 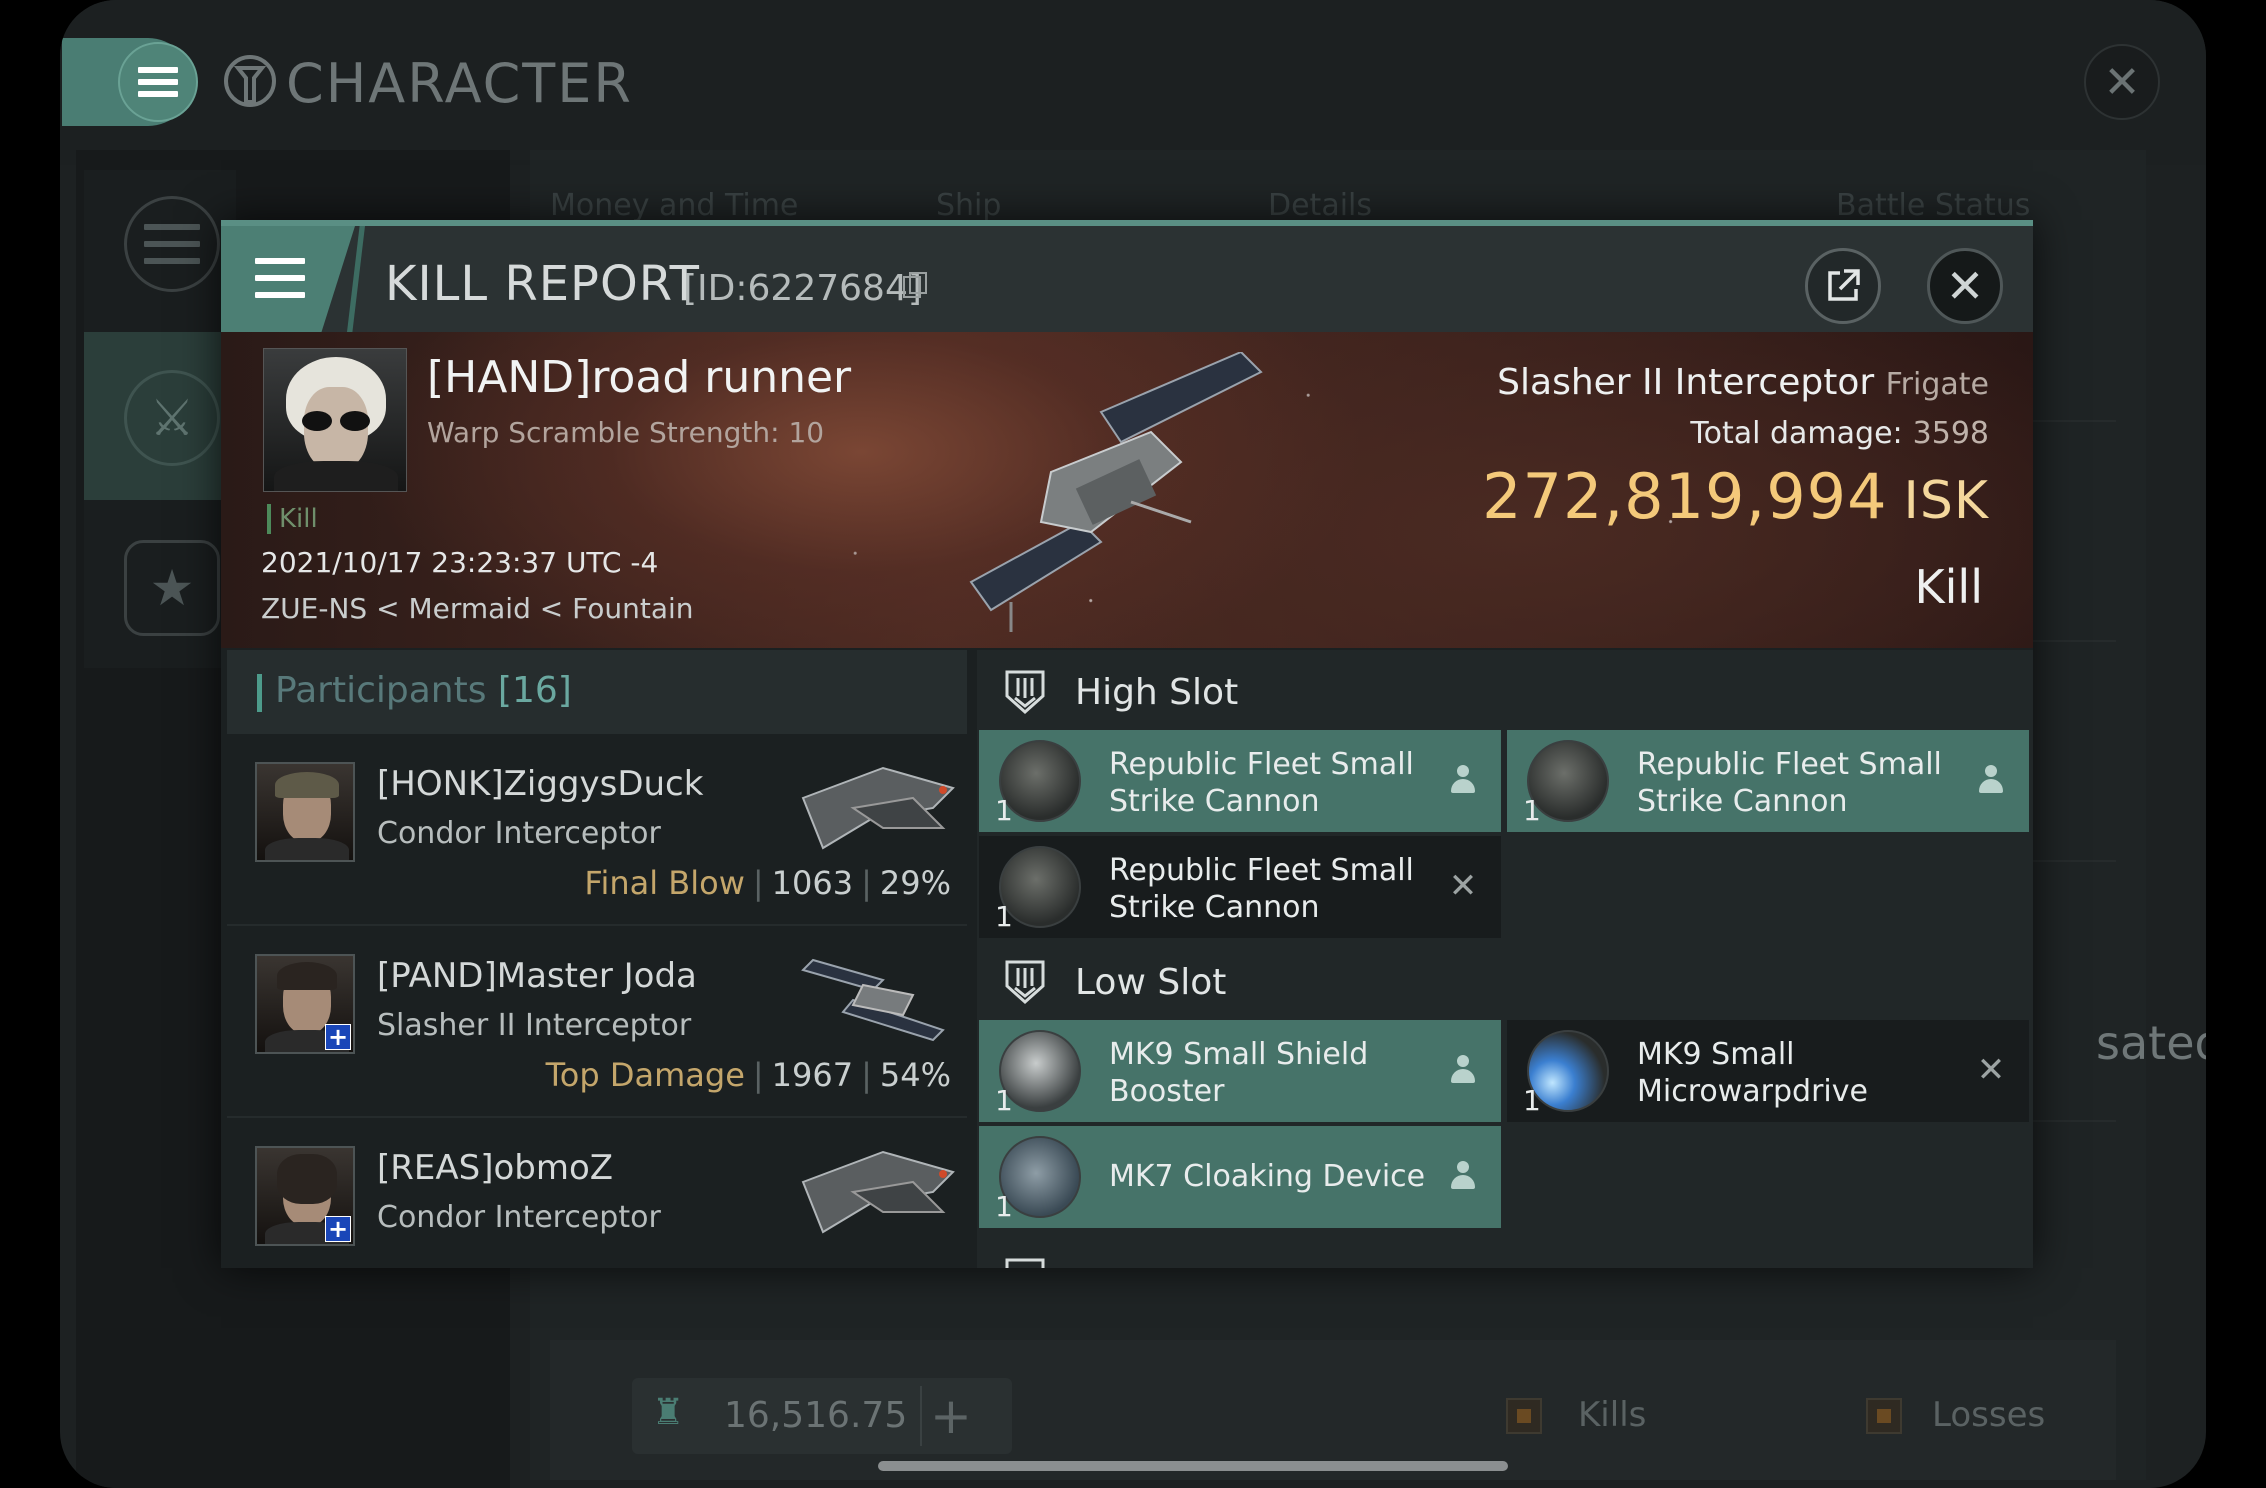 I want to click on participant-name: [HONK]ZiggysDuck, so click(x=540, y=784).